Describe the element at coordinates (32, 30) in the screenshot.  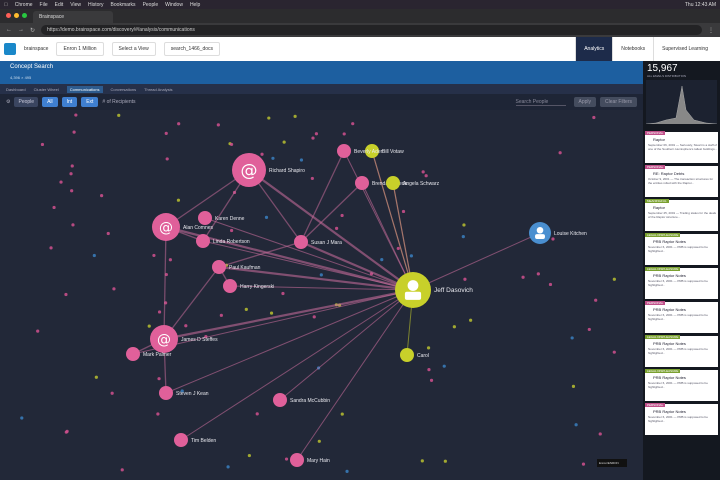
I see `reload-icon: ↻` at that location.